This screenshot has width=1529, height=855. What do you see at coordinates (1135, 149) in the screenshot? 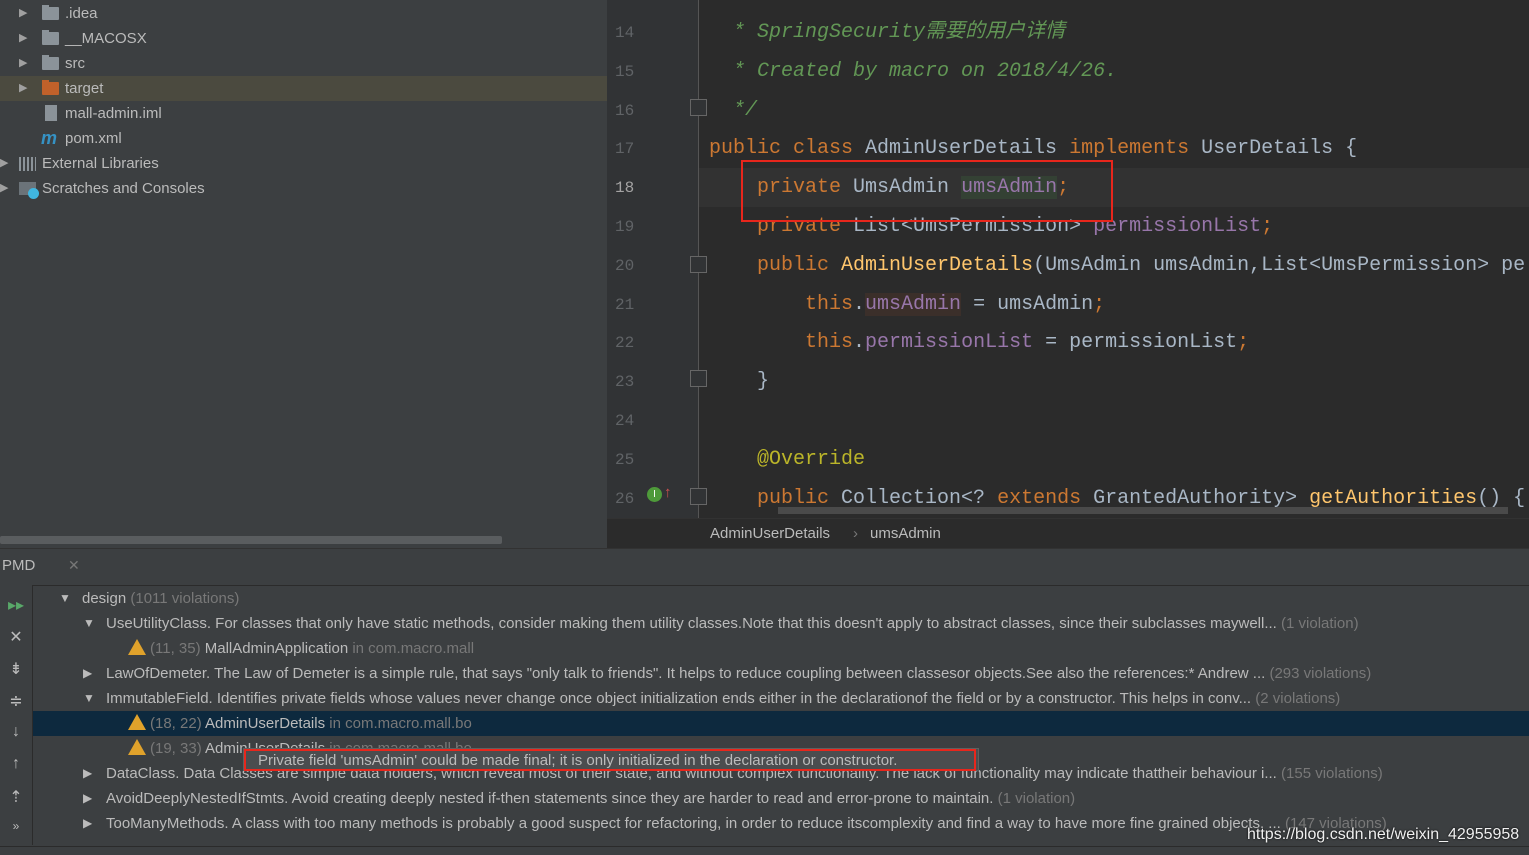
I see `code-token: implements` at bounding box center [1135, 149].